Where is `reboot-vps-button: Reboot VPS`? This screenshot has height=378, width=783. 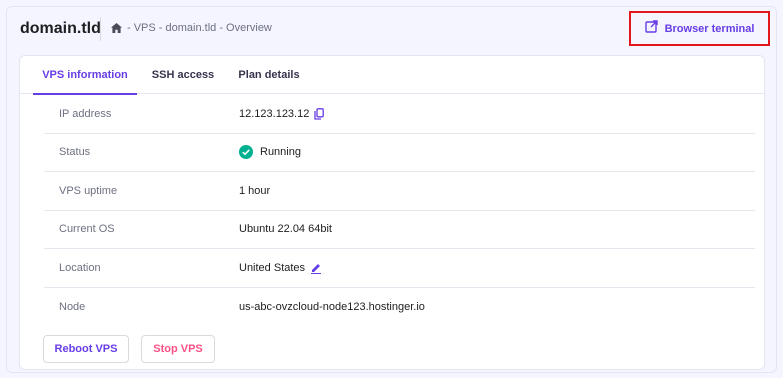 reboot-vps-button: Reboot VPS is located at coordinates (86, 349).